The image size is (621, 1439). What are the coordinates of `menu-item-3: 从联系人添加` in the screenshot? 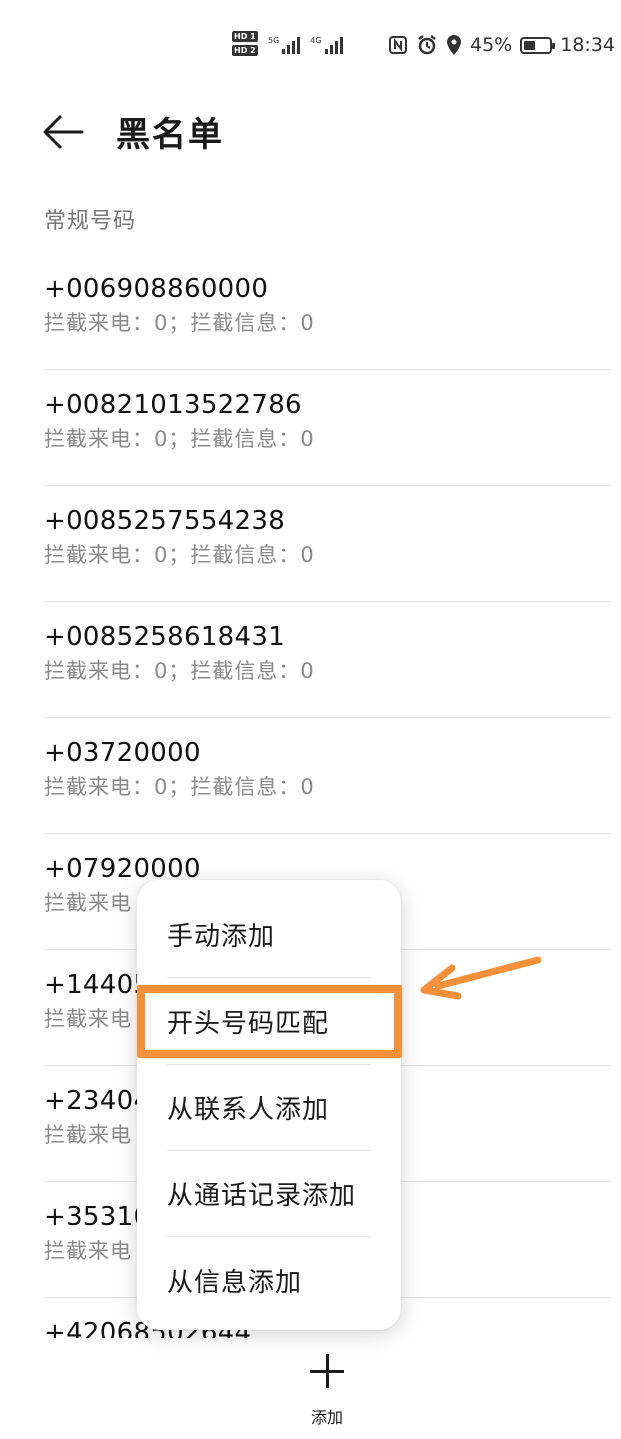 It's located at (269, 1107).